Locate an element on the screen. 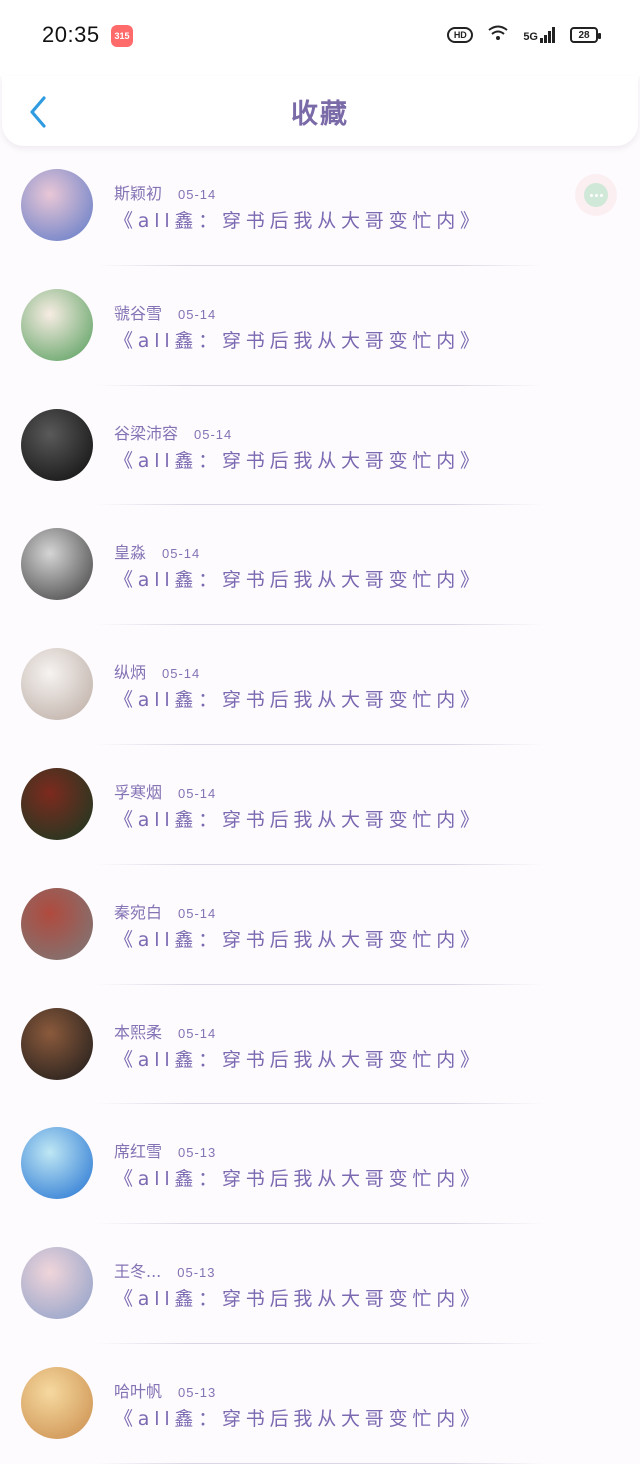 The width and height of the screenshot is (640, 1464). favorite-item: 秦宛白 05-14 《all鑫：穿书后我从大哥变忙内》 is located at coordinates (320, 925).